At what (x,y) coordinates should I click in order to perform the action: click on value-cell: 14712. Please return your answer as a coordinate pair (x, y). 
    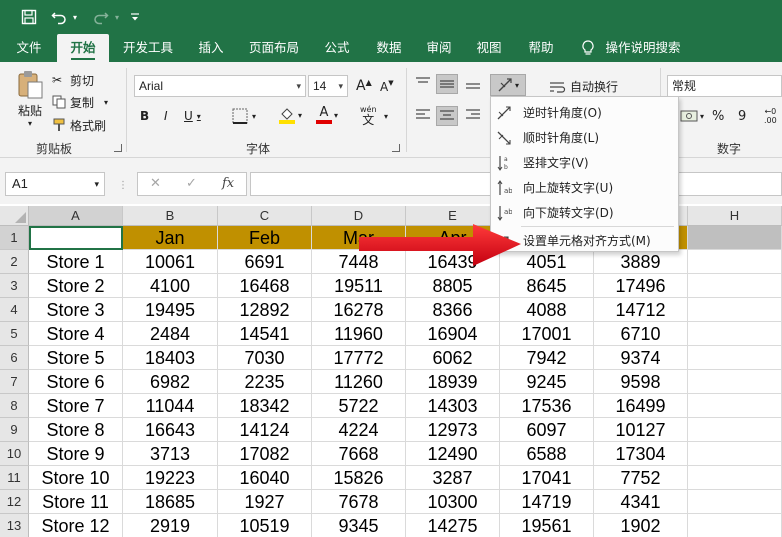
    Looking at the image, I should click on (641, 310).